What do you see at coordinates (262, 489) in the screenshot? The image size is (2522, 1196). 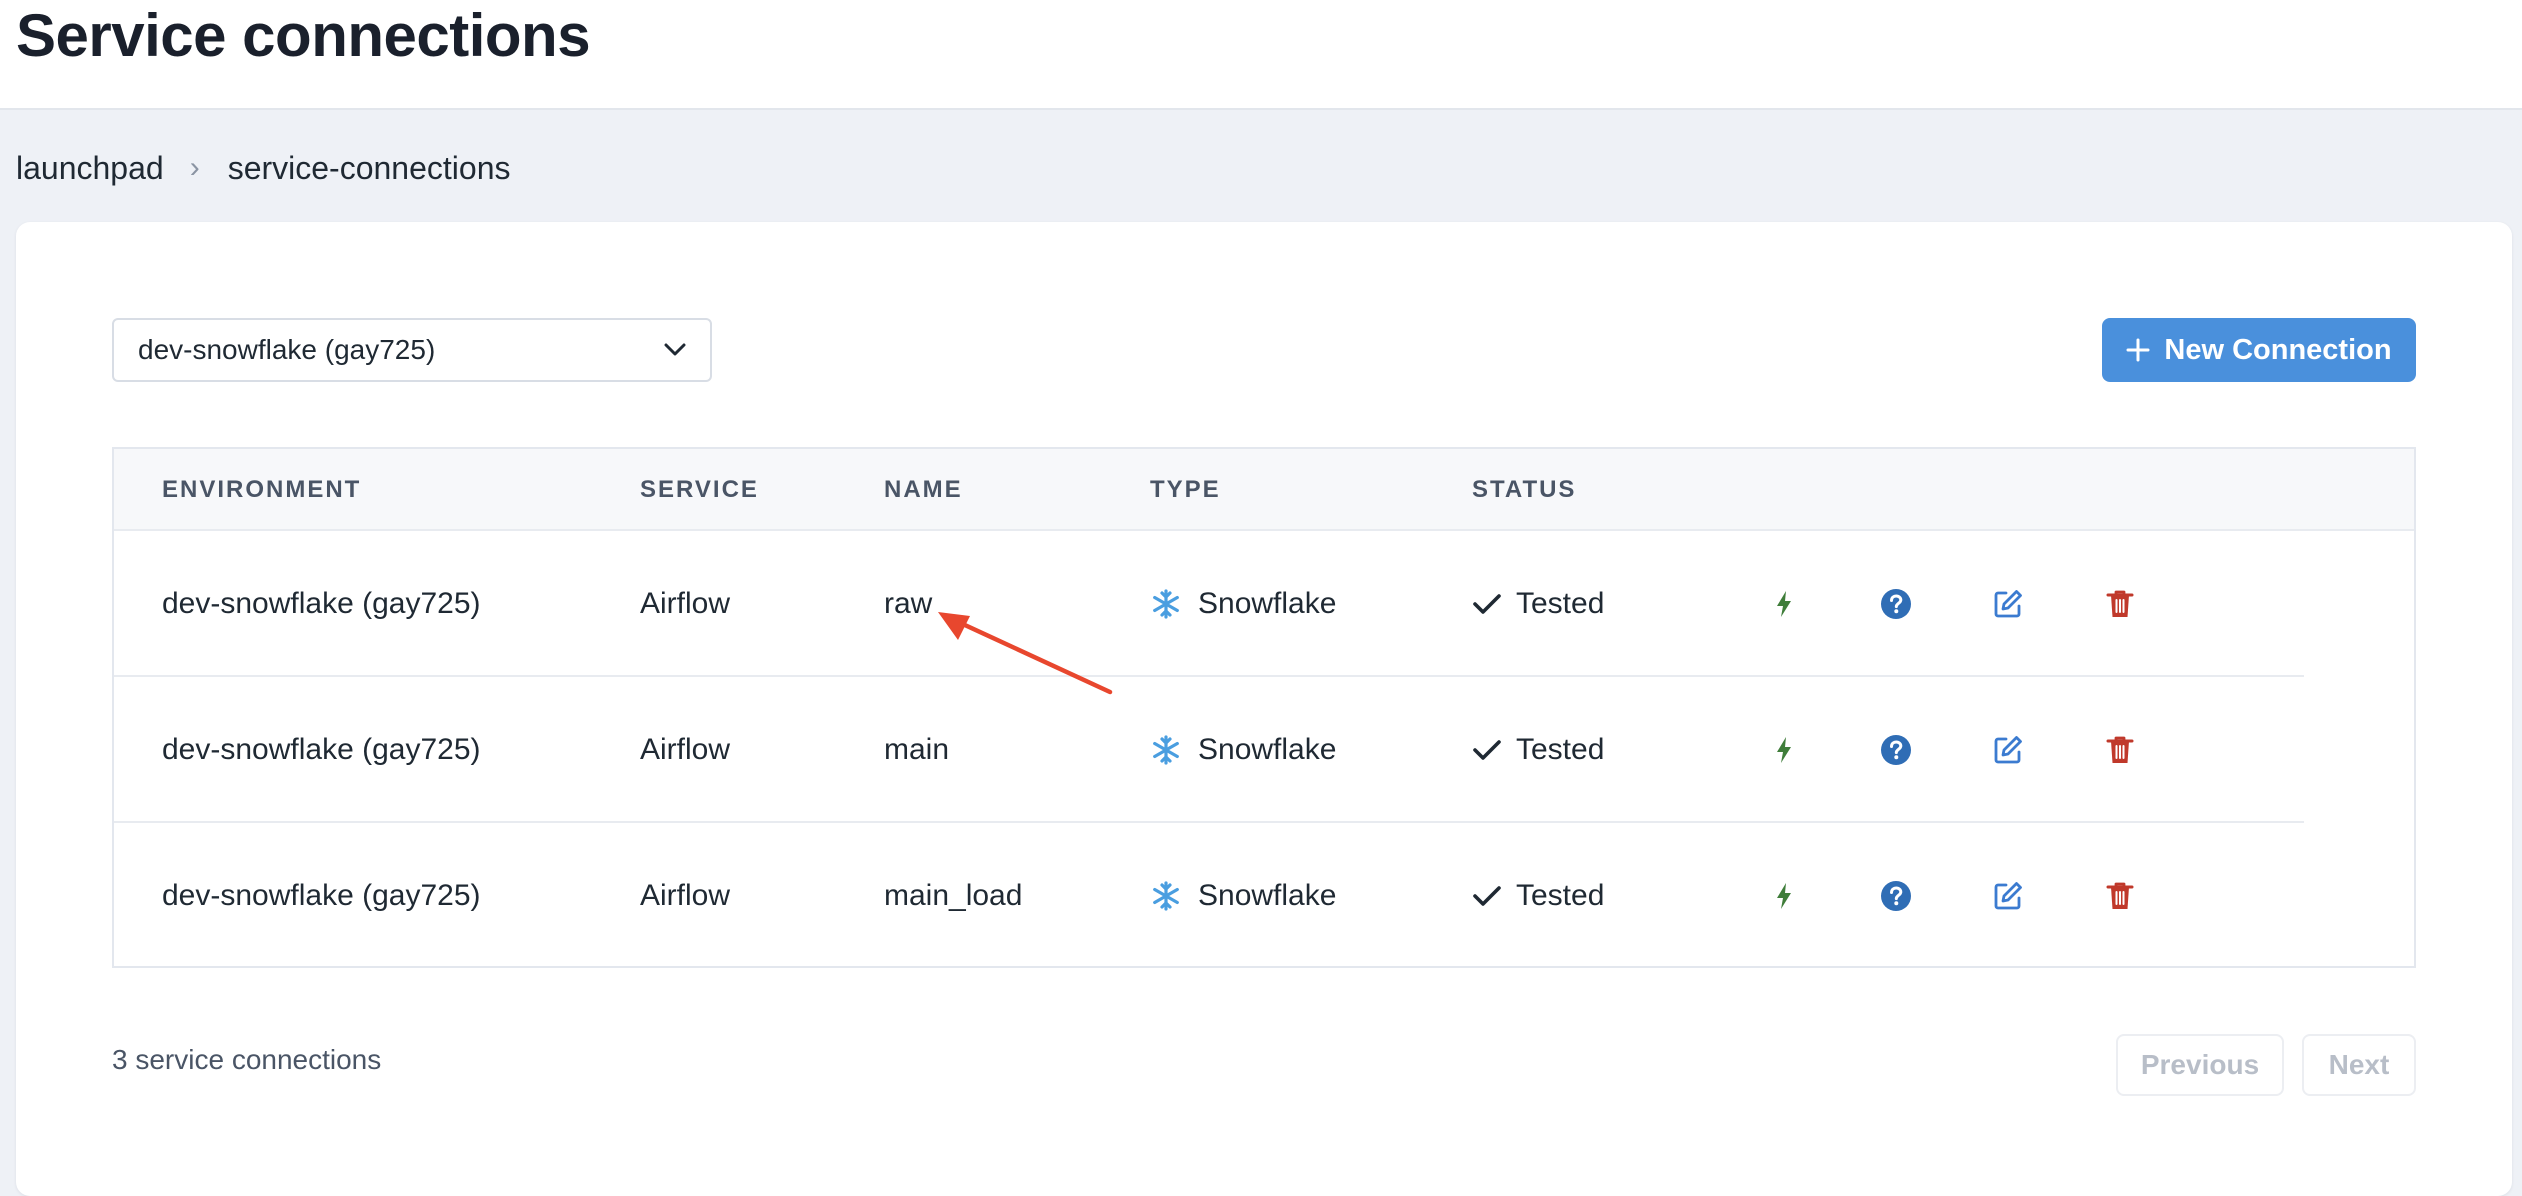 I see `column-header-environment: ENVIRONMENT` at bounding box center [262, 489].